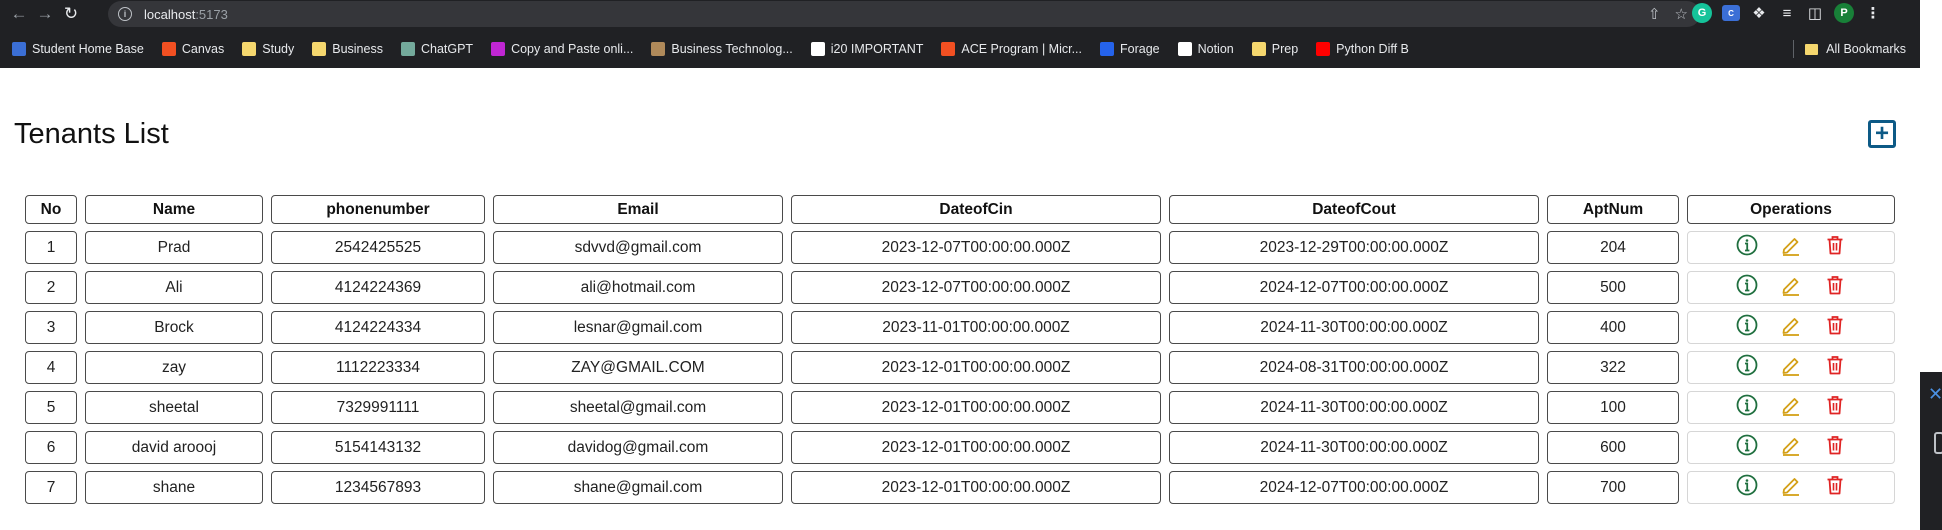 The height and width of the screenshot is (530, 1942). Describe the element at coordinates (1873, 13) in the screenshot. I see `browser-menu-icon: ⋮` at that location.